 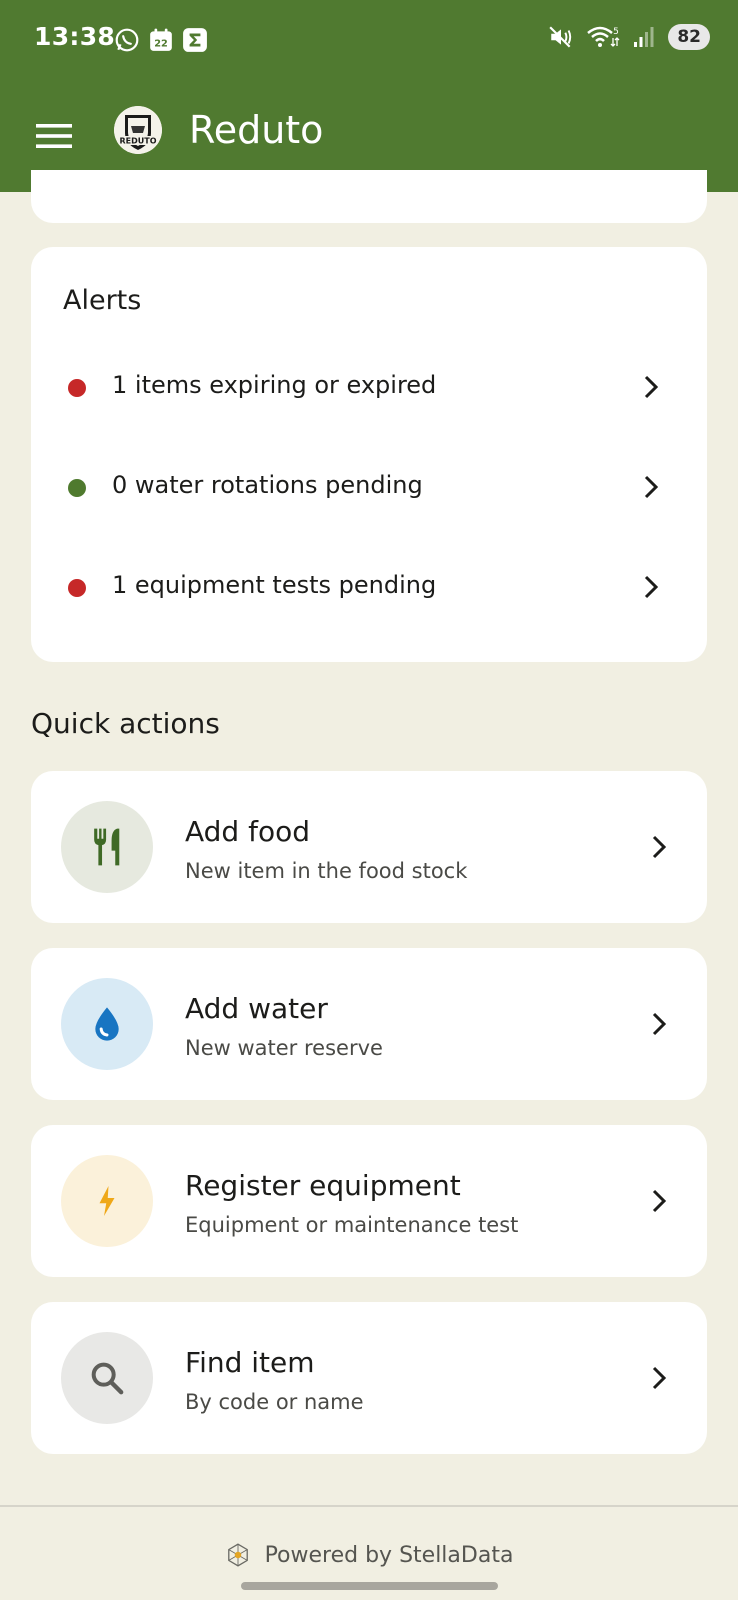 What do you see at coordinates (161, 44) in the screenshot?
I see `calendar-day: 22` at bounding box center [161, 44].